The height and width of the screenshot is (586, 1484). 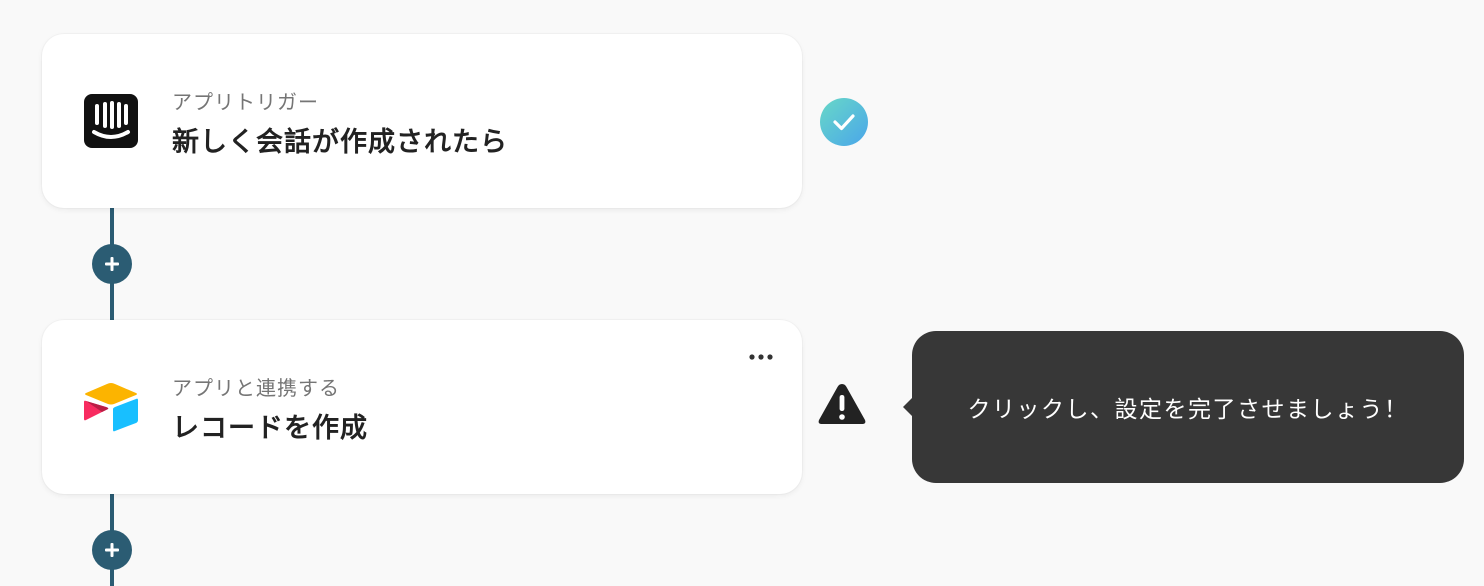 What do you see at coordinates (111, 121) in the screenshot?
I see `intercom-icon` at bounding box center [111, 121].